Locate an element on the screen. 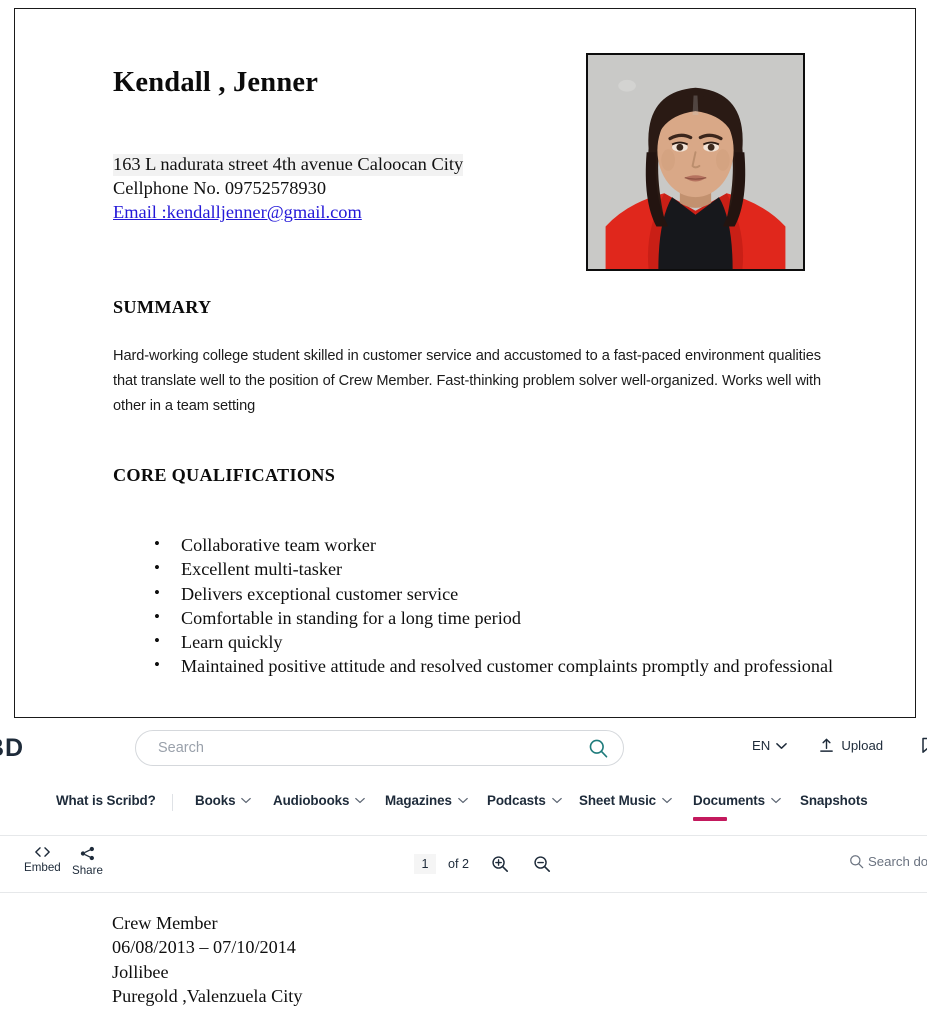  search-input is located at coordinates (358, 748).